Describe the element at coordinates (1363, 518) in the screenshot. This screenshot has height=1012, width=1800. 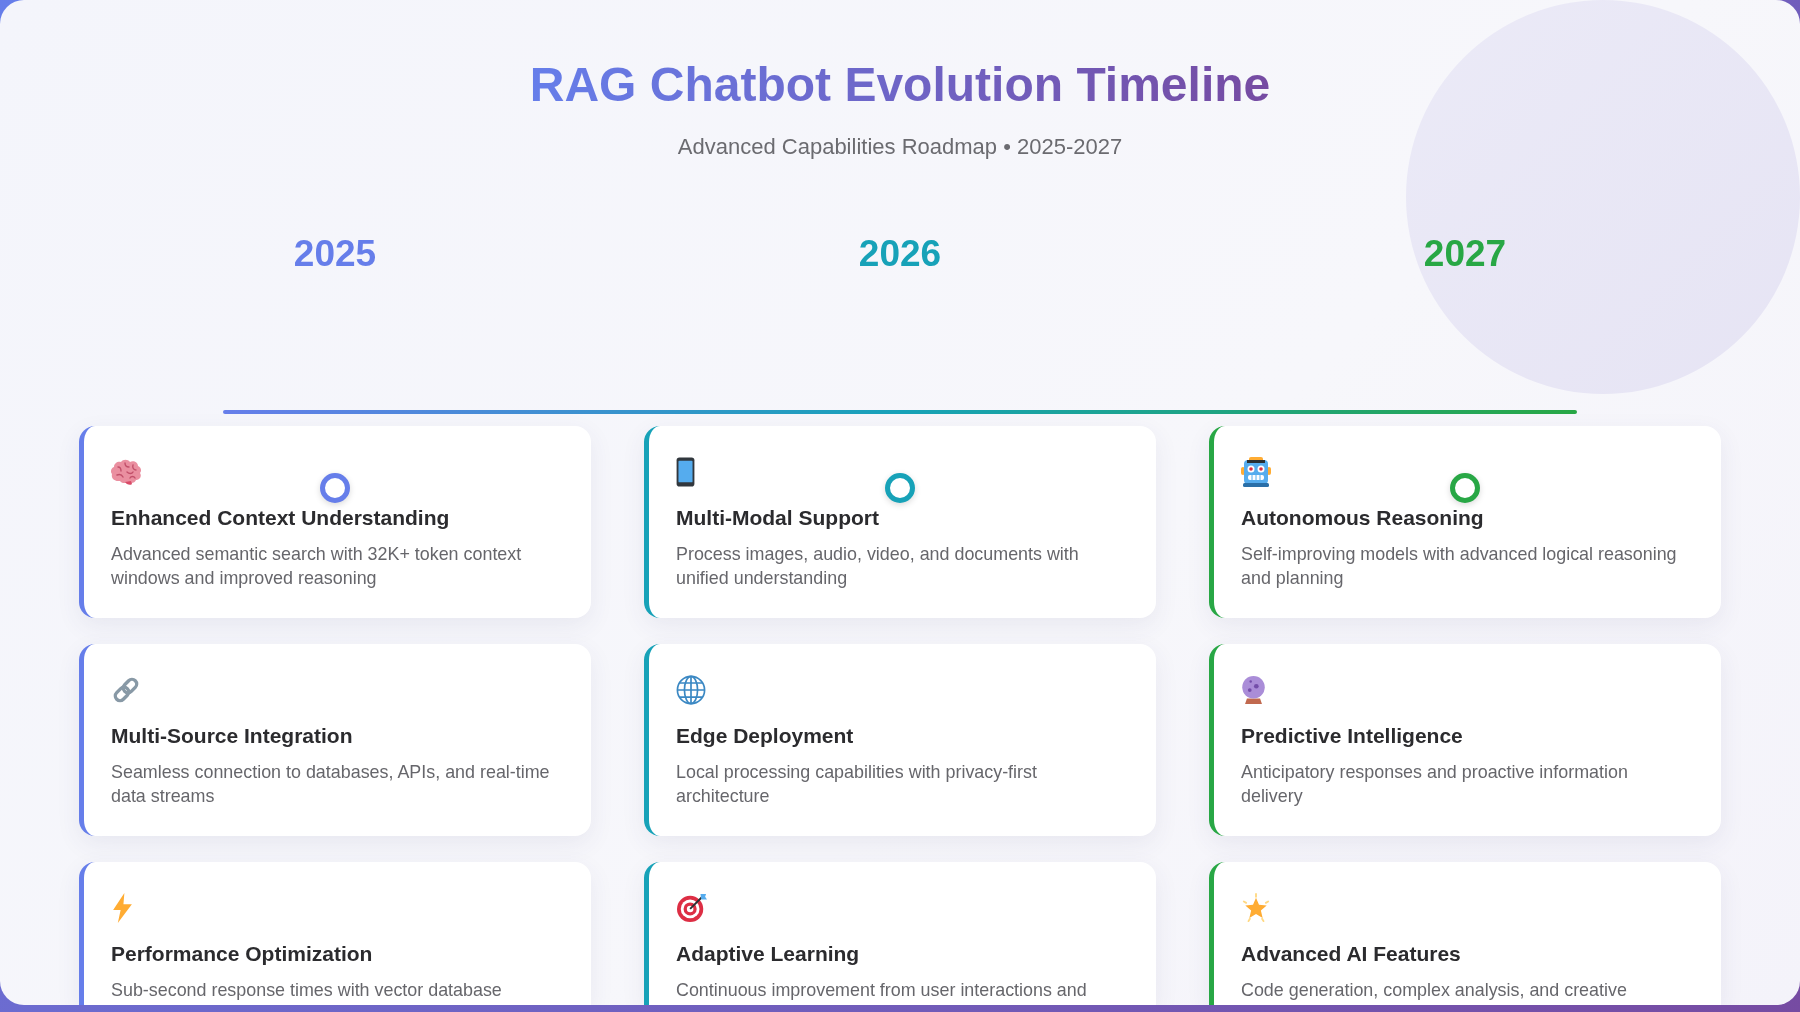
I see `card-title: Autonomous Reasoning` at that location.